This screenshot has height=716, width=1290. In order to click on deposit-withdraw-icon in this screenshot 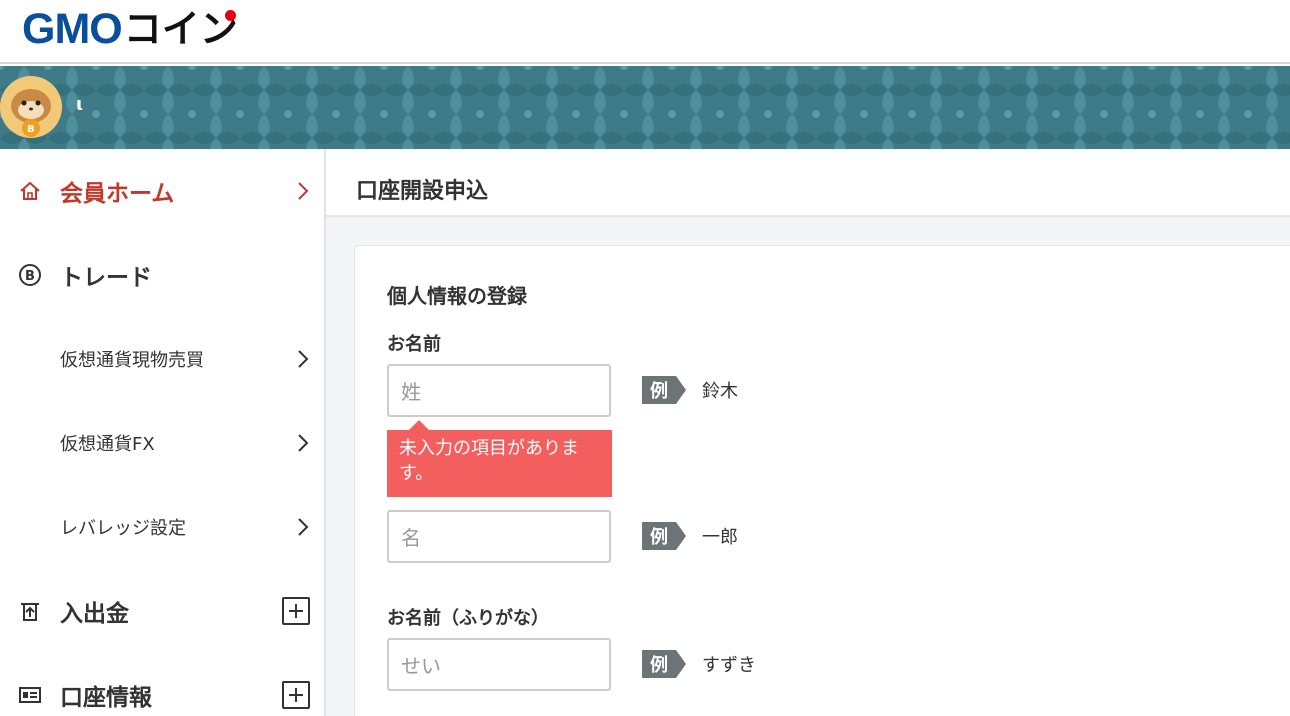, I will do `click(30, 611)`.